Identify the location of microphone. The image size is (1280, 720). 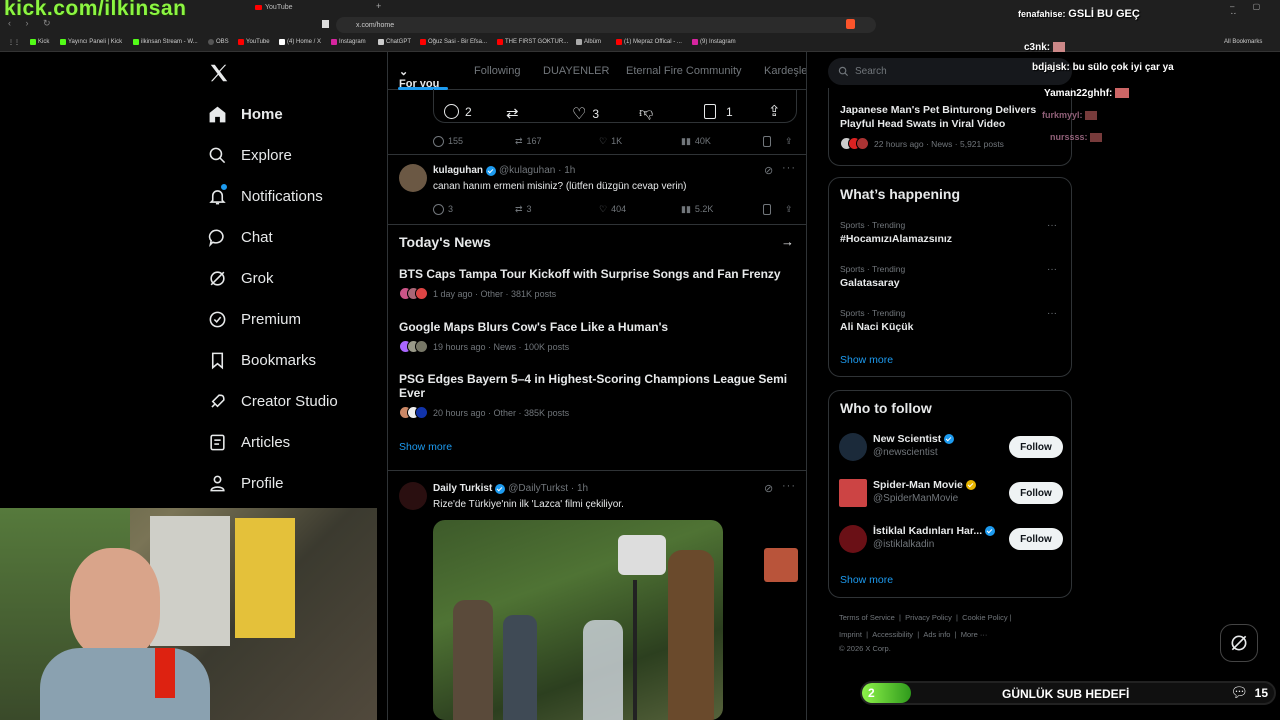
(165, 673).